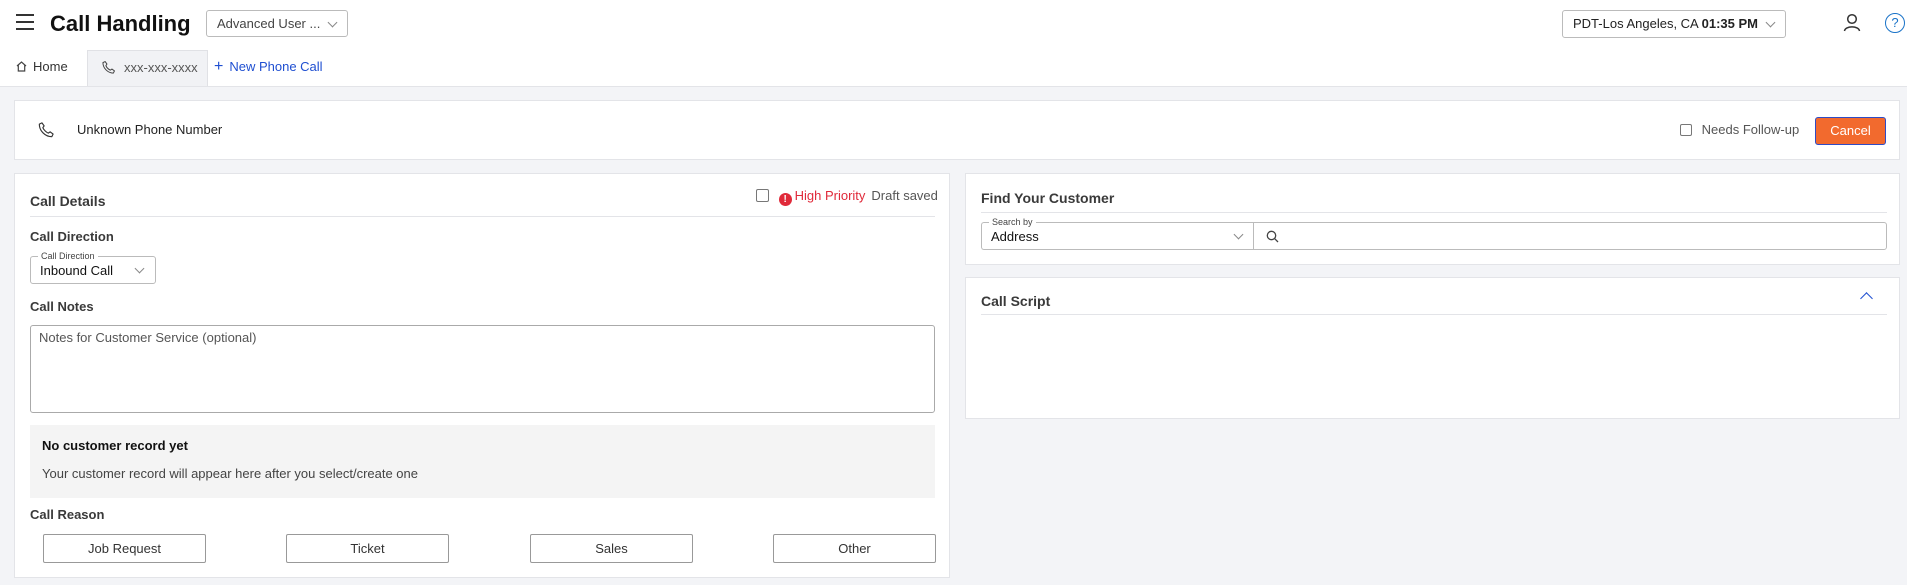  I want to click on search-by-value: Address, so click(1015, 236).